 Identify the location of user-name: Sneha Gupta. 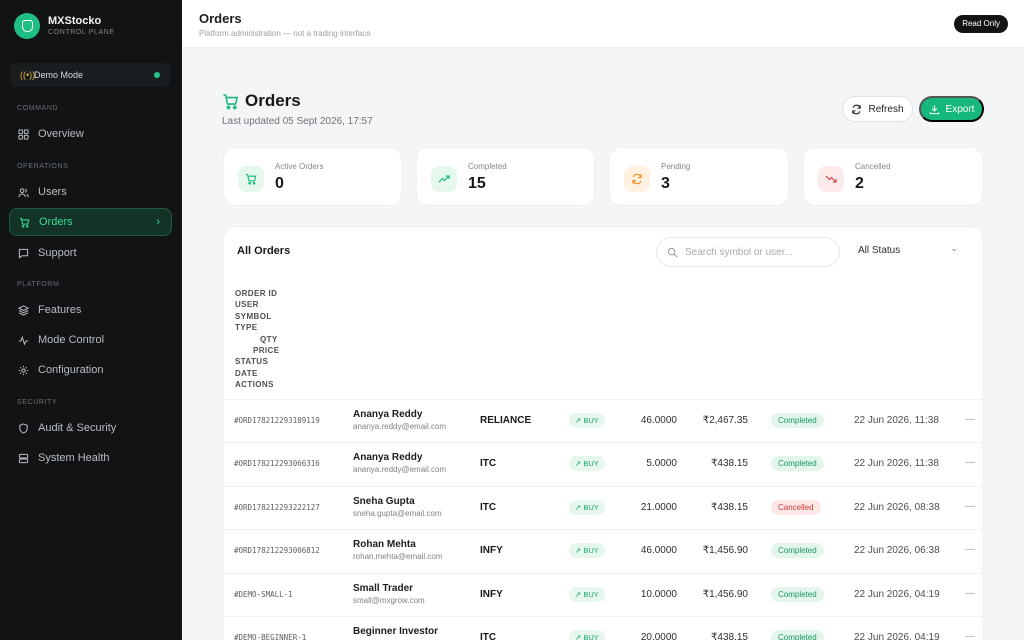
(384, 501).